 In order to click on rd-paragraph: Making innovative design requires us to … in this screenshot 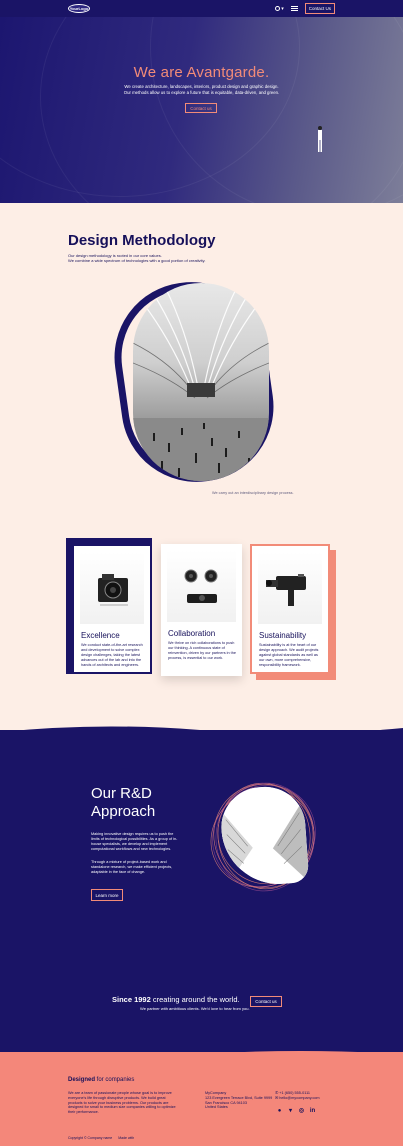, I will do `click(134, 841)`.